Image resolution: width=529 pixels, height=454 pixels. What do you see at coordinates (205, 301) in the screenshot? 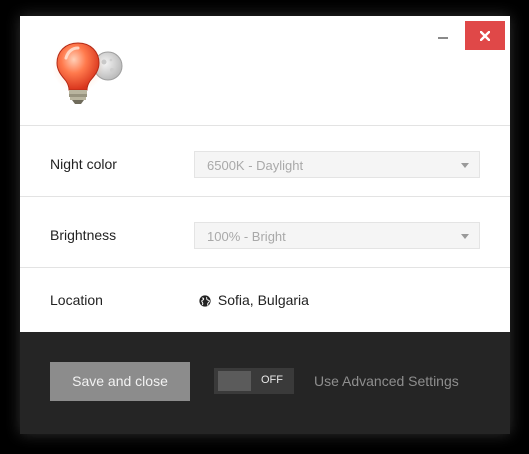
I see `globe-icon` at bounding box center [205, 301].